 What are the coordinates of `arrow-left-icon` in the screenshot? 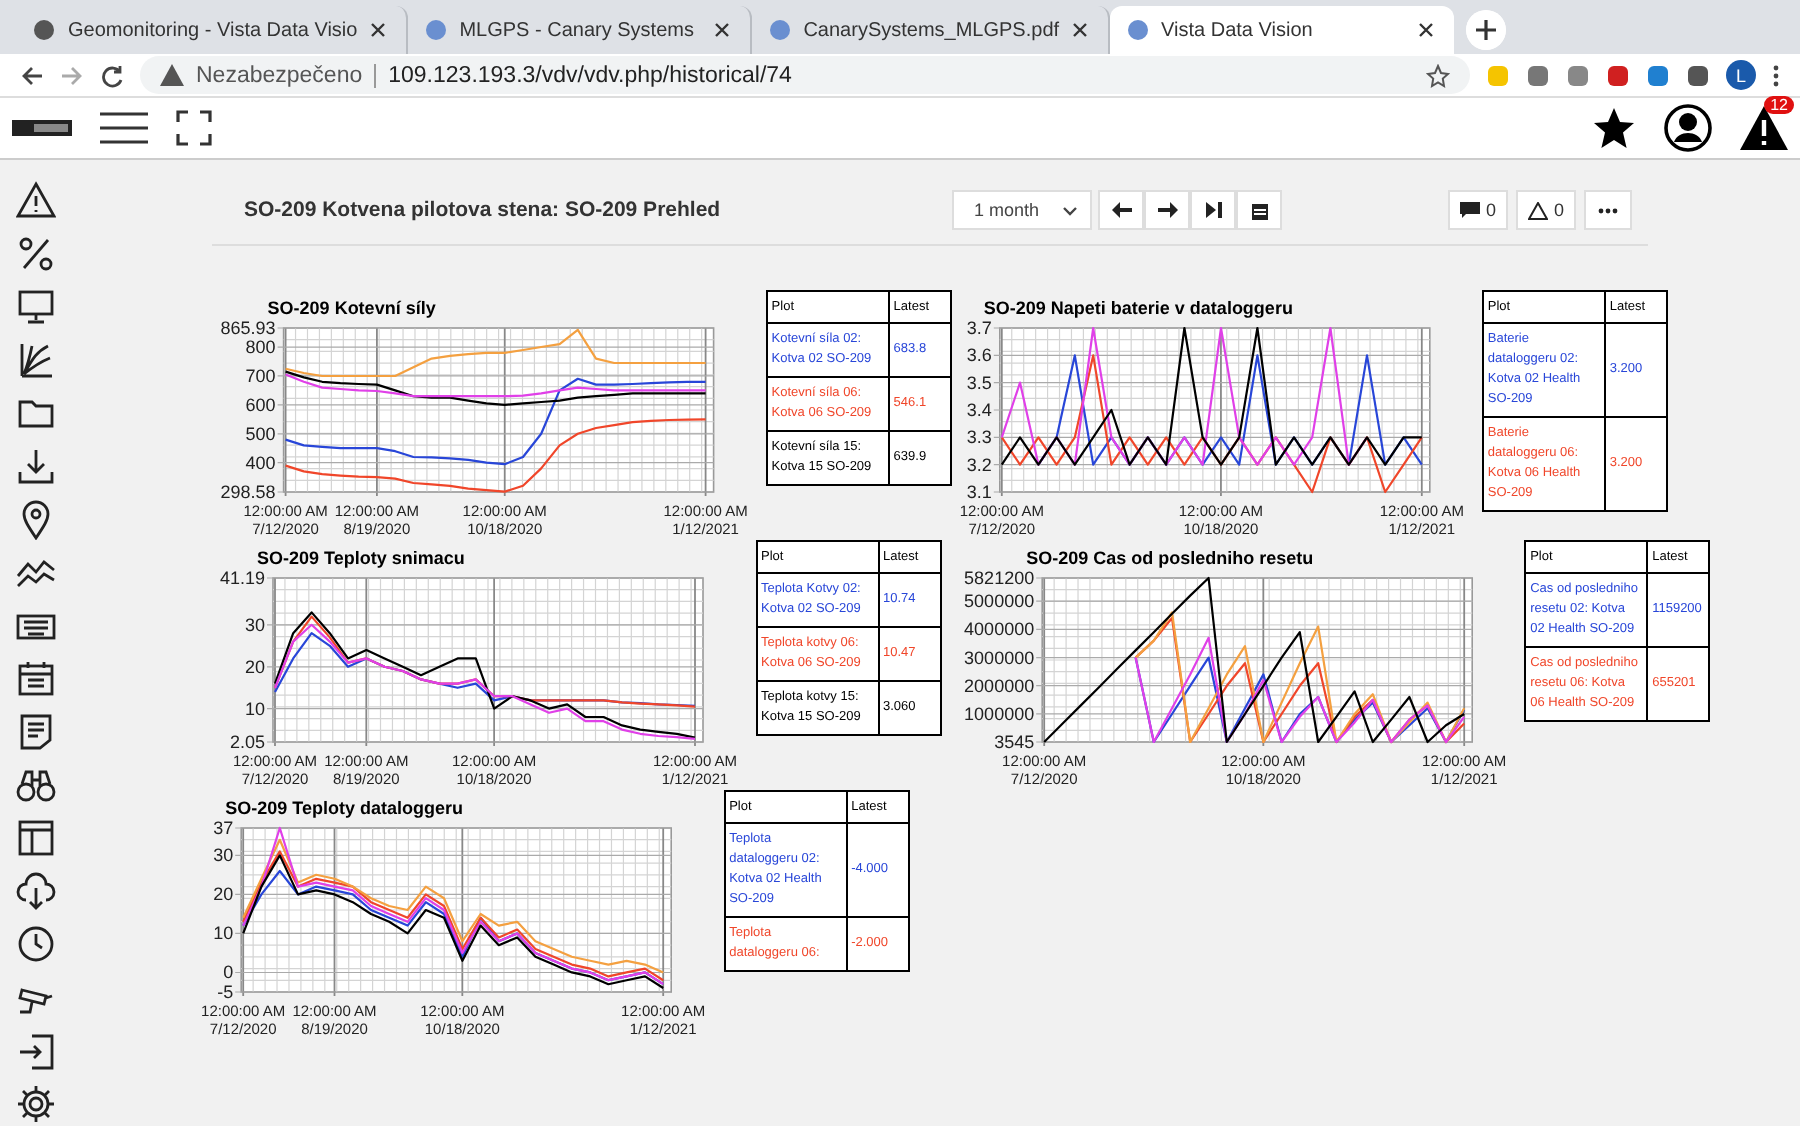 It's located at (1121, 210).